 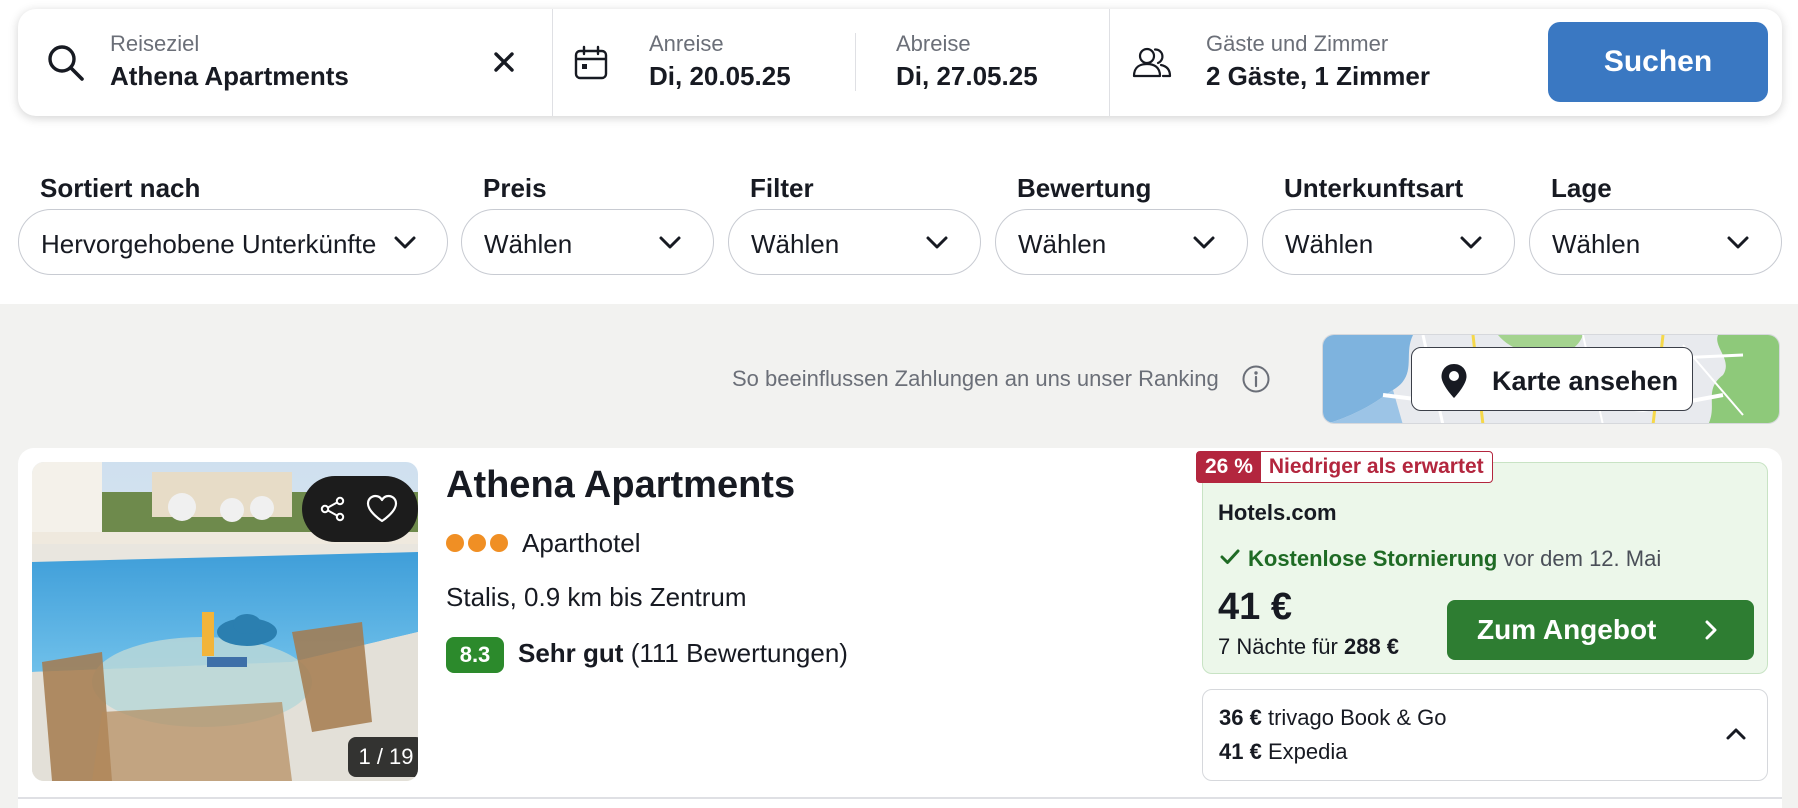 What do you see at coordinates (1278, 646) in the screenshot?
I see `nights-text: 7 Nächte für` at bounding box center [1278, 646].